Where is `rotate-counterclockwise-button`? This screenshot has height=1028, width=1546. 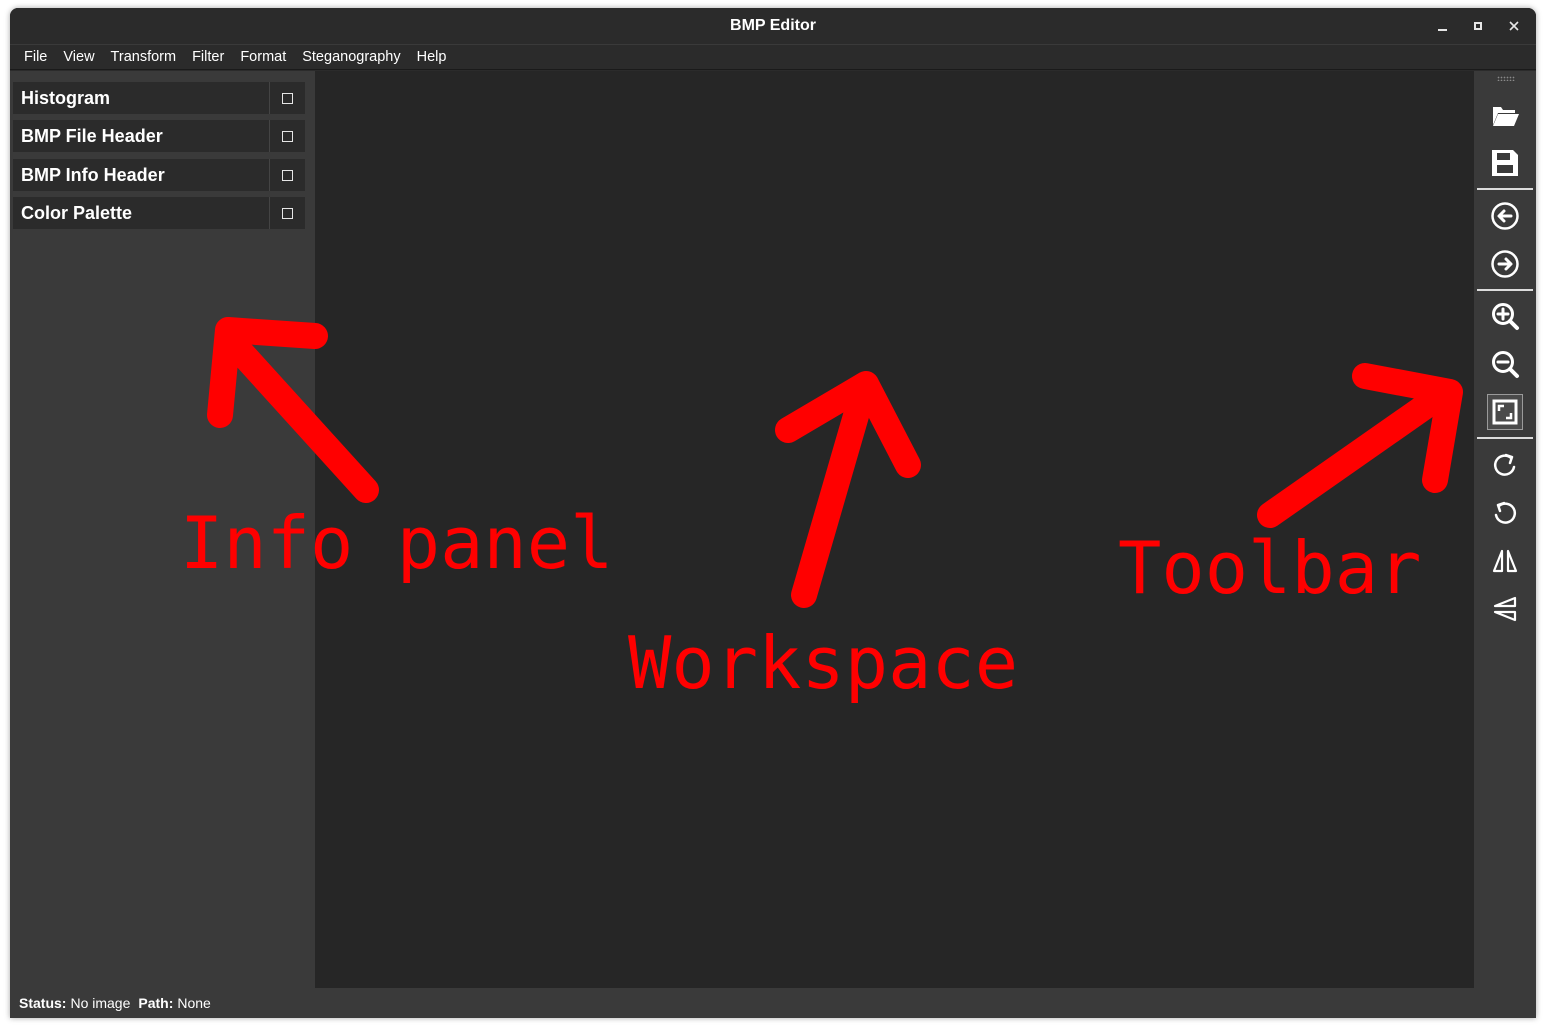 rotate-counterclockwise-button is located at coordinates (1505, 513).